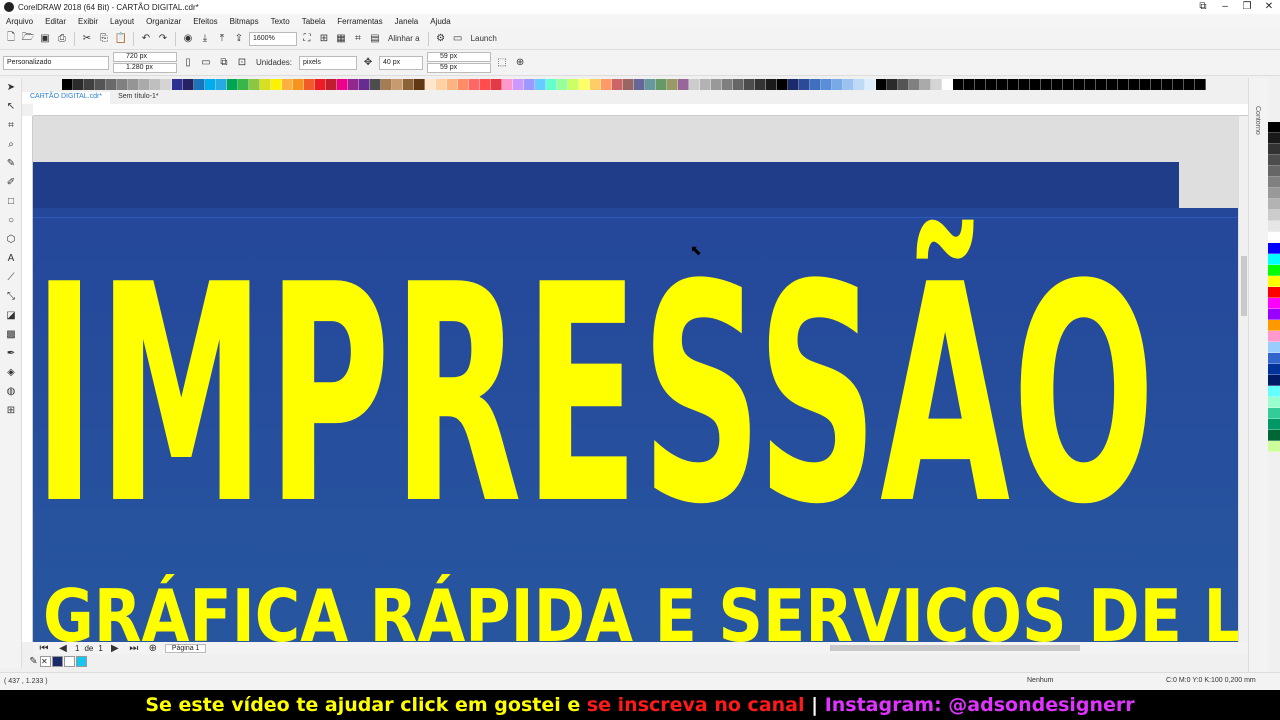 This screenshot has width=1280, height=720. Describe the element at coordinates (440, 21) in the screenshot. I see `menu-ajuda: Ajuda` at that location.